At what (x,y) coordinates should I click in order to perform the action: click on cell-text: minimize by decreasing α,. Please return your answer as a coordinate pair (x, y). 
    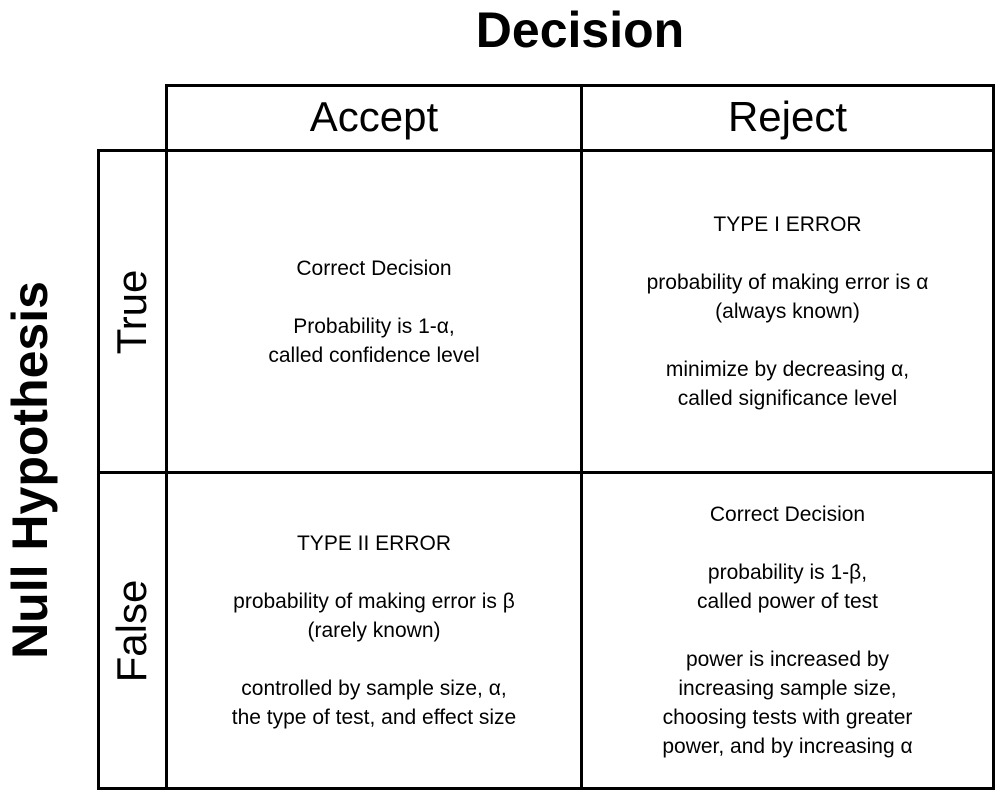
    Looking at the image, I should click on (787, 369).